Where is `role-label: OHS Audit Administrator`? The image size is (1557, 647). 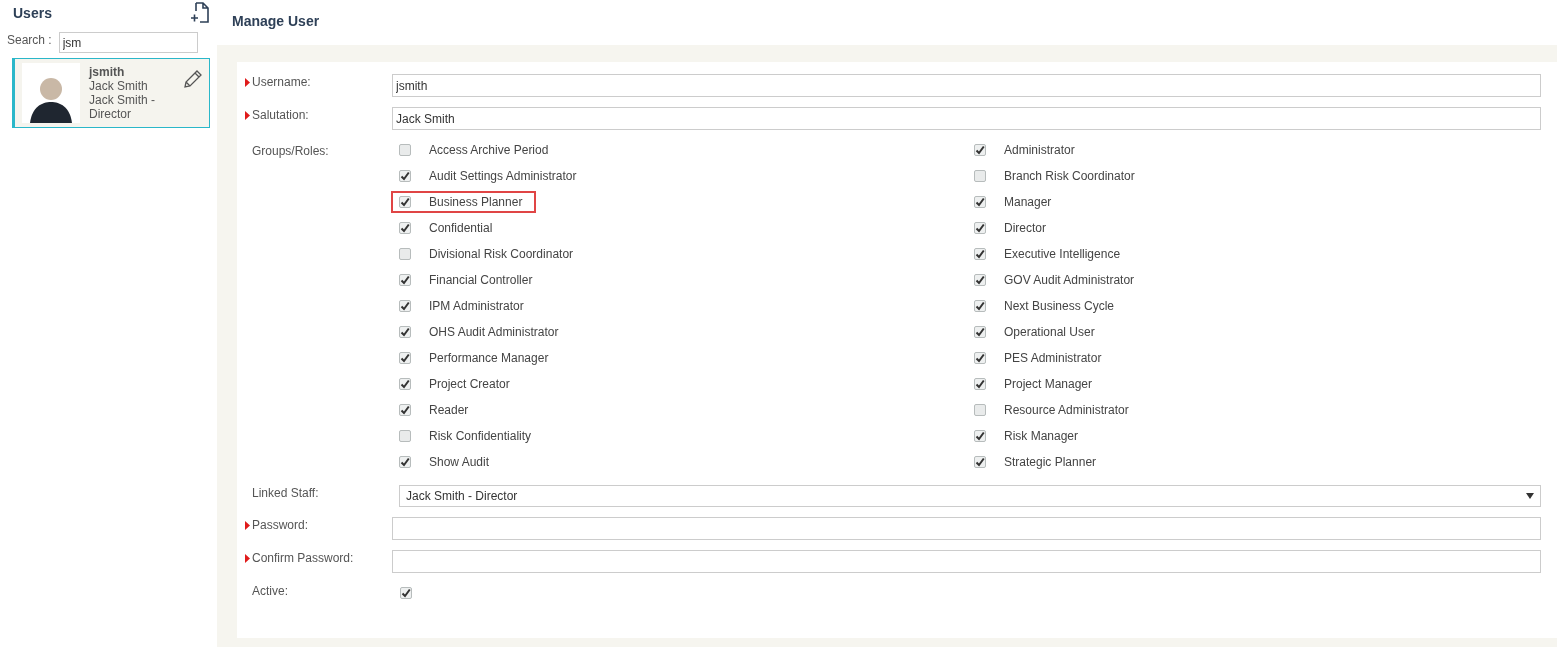 role-label: OHS Audit Administrator is located at coordinates (494, 332).